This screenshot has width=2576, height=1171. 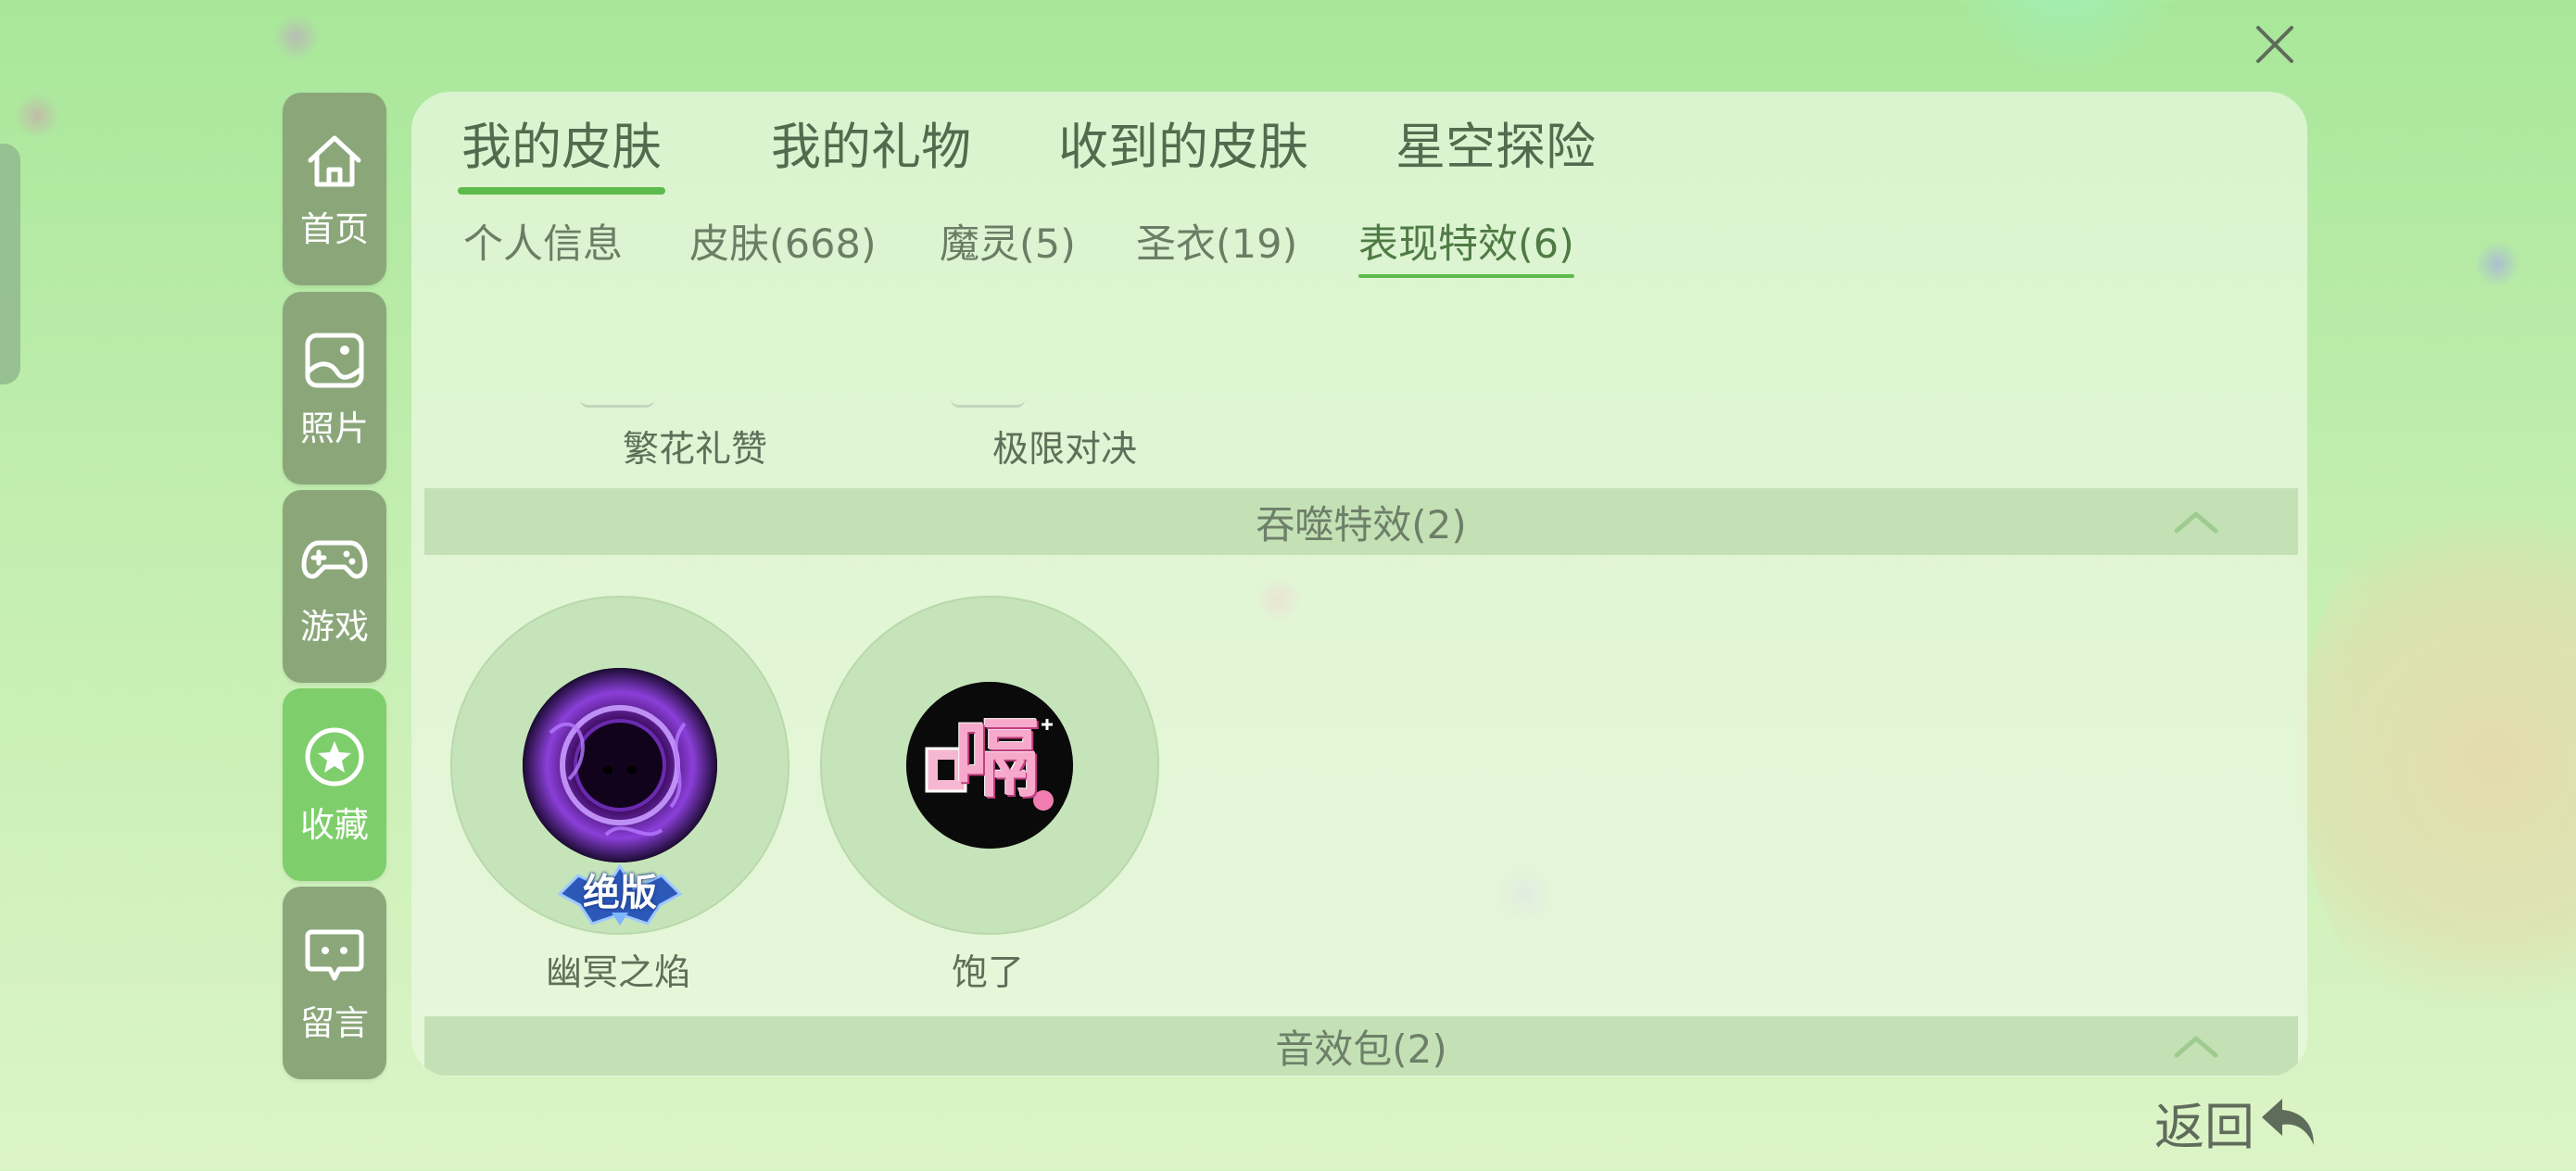 What do you see at coordinates (335, 161) in the screenshot?
I see `home-icon` at bounding box center [335, 161].